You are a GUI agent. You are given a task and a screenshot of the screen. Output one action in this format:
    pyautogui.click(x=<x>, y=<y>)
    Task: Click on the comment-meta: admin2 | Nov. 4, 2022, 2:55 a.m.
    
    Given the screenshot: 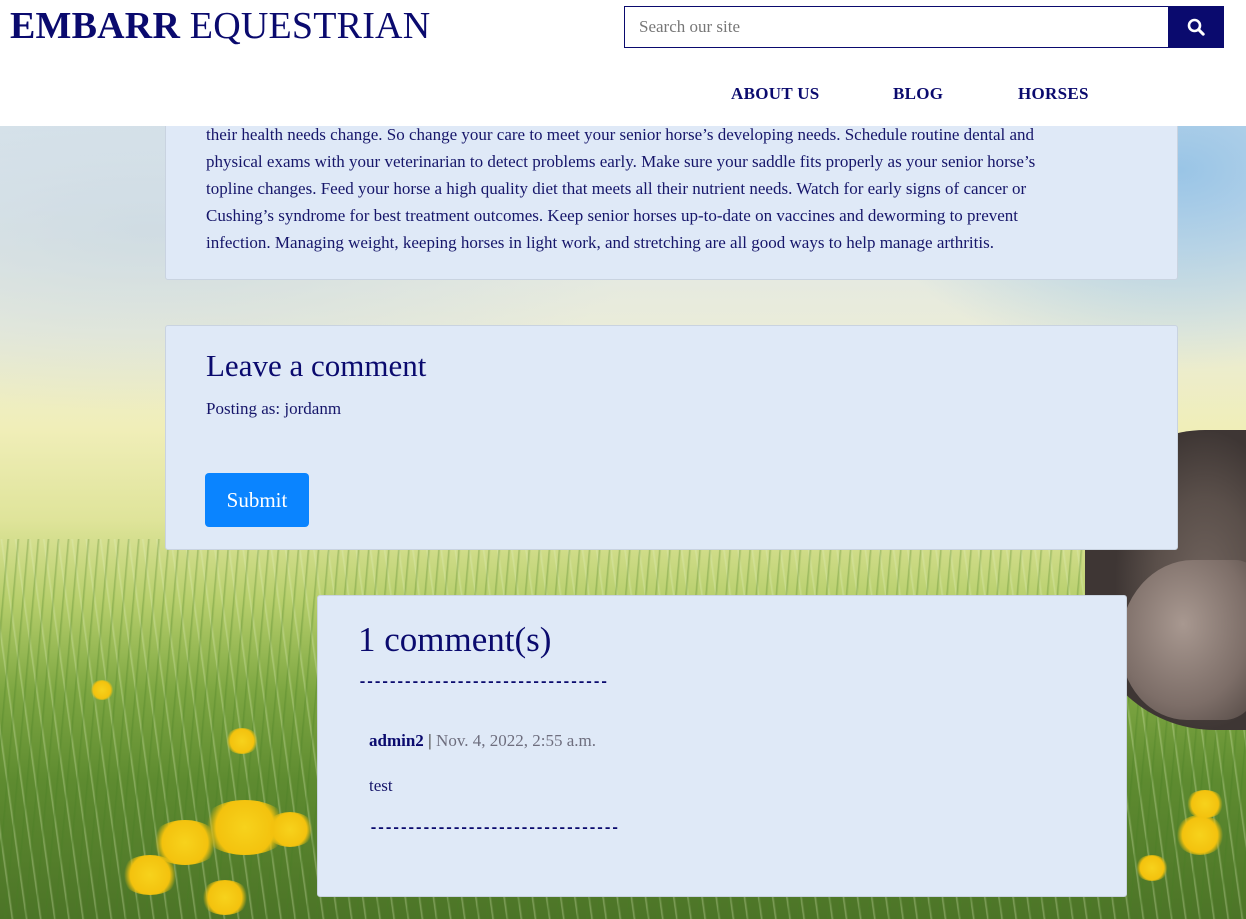 What is the action you would take?
    pyautogui.click(x=482, y=741)
    